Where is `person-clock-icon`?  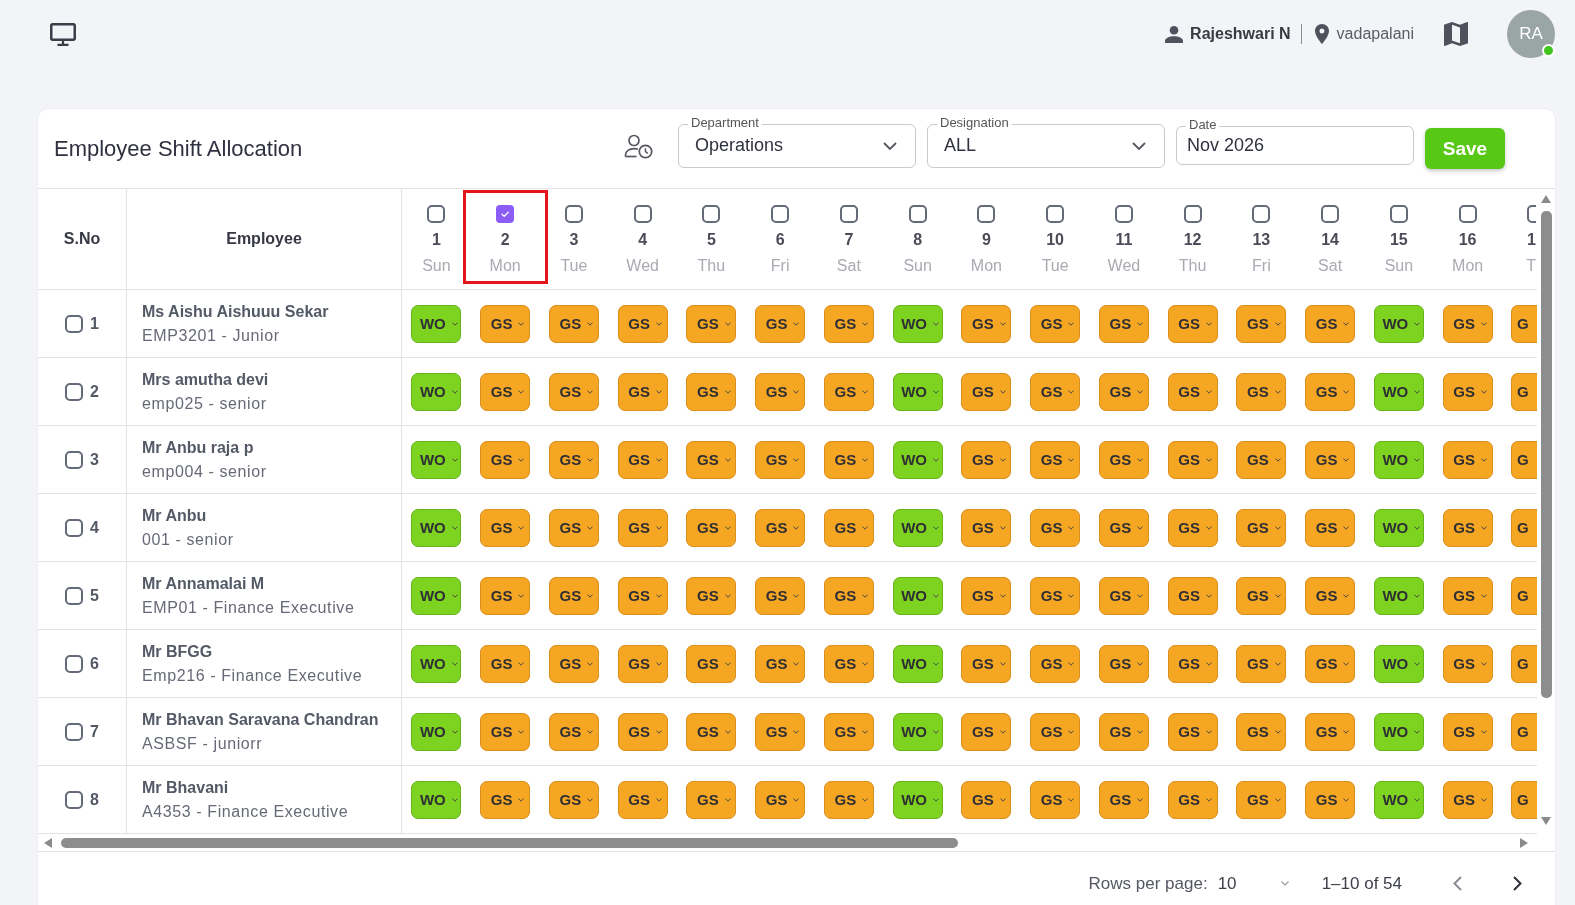
person-clock-icon is located at coordinates (638, 146).